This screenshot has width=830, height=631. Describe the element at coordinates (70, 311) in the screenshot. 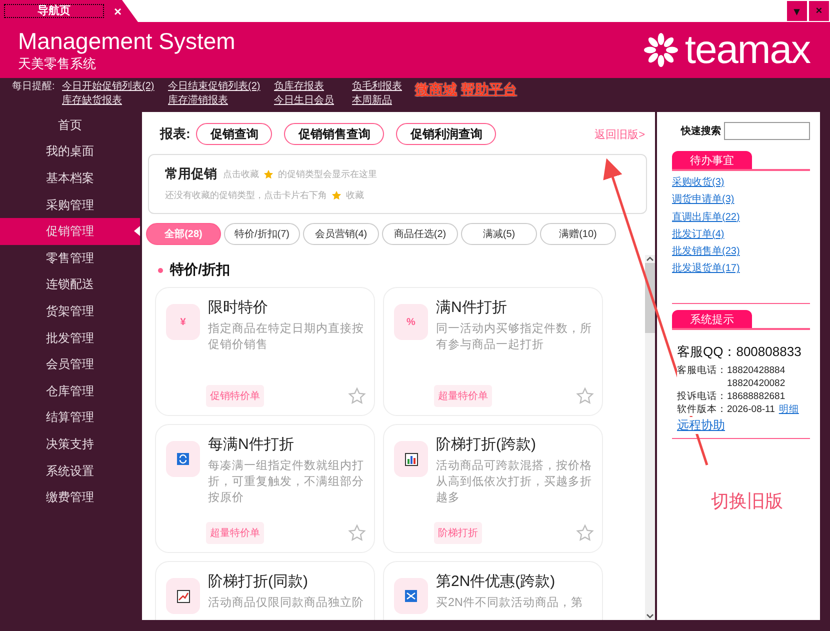

I see `sidebar-item: 货架管理` at that location.